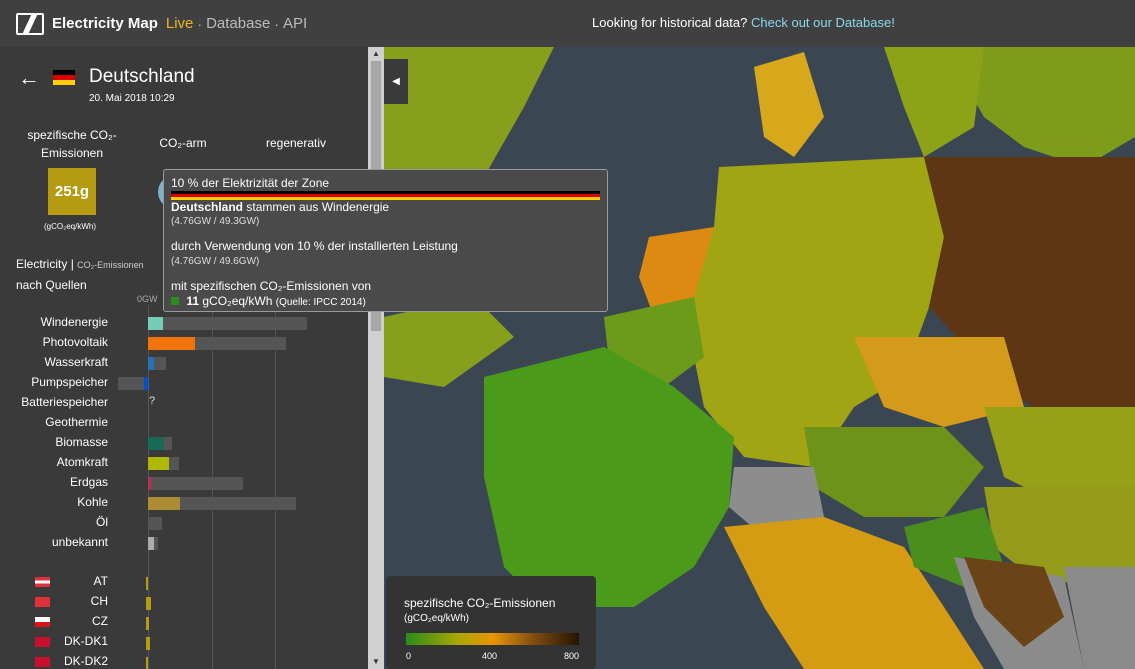  What do you see at coordinates (147, 299) in the screenshot?
I see `axis-zero-label: 0GW` at bounding box center [147, 299].